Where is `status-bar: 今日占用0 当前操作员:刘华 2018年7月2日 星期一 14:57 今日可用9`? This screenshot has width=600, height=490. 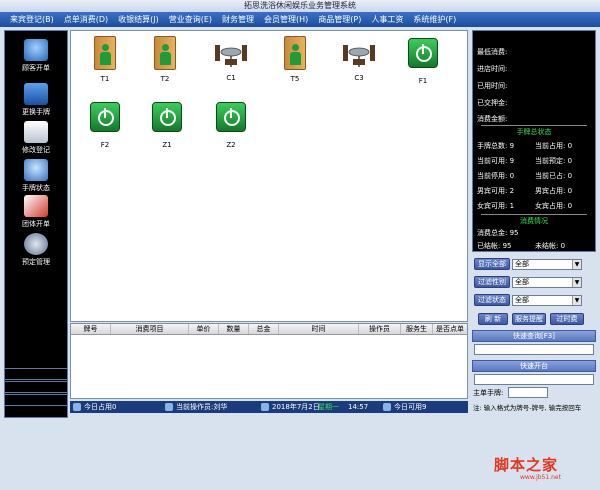
status-bar: 今日占用0 当前操作员:刘华 2018年7月2日 星期一 14:57 今日可用9 is located at coordinates (269, 407).